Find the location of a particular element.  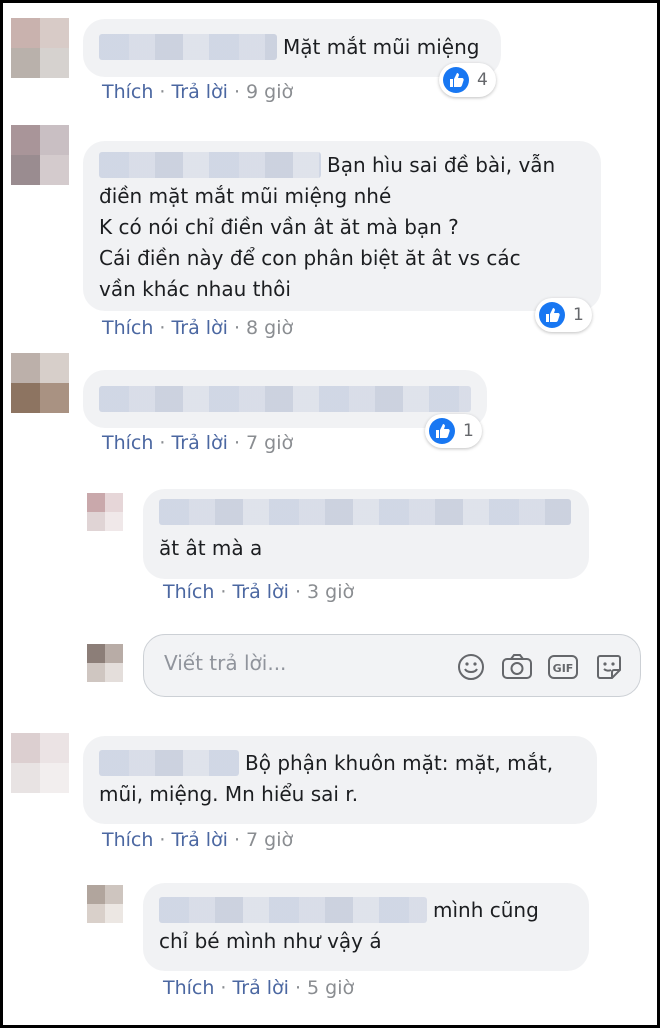

comment-actions: Thích · Trả lời · 3 giờ is located at coordinates (259, 592).